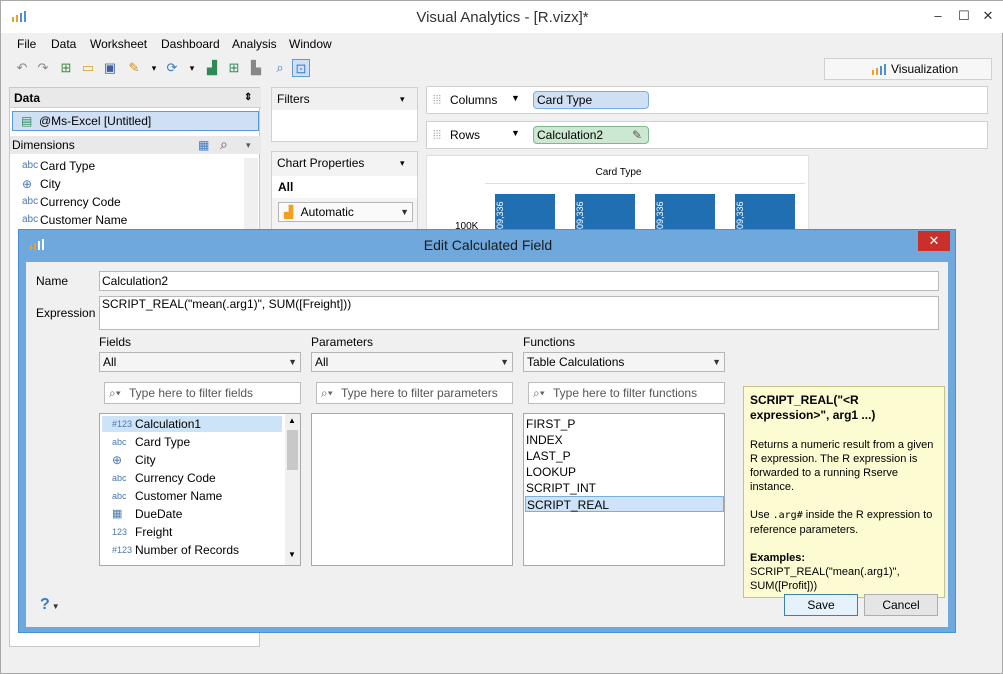 This screenshot has height=674, width=1003. What do you see at coordinates (110, 362) in the screenshot?
I see `fields-combo-value: All` at bounding box center [110, 362].